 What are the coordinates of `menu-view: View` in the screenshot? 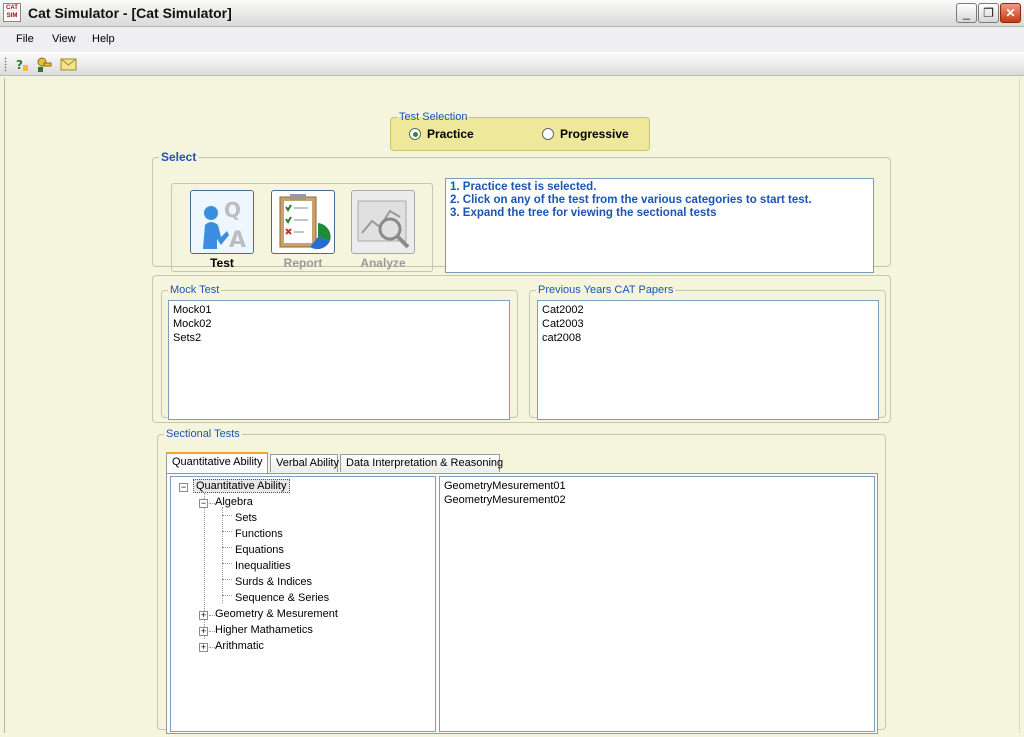 It's located at (64, 39).